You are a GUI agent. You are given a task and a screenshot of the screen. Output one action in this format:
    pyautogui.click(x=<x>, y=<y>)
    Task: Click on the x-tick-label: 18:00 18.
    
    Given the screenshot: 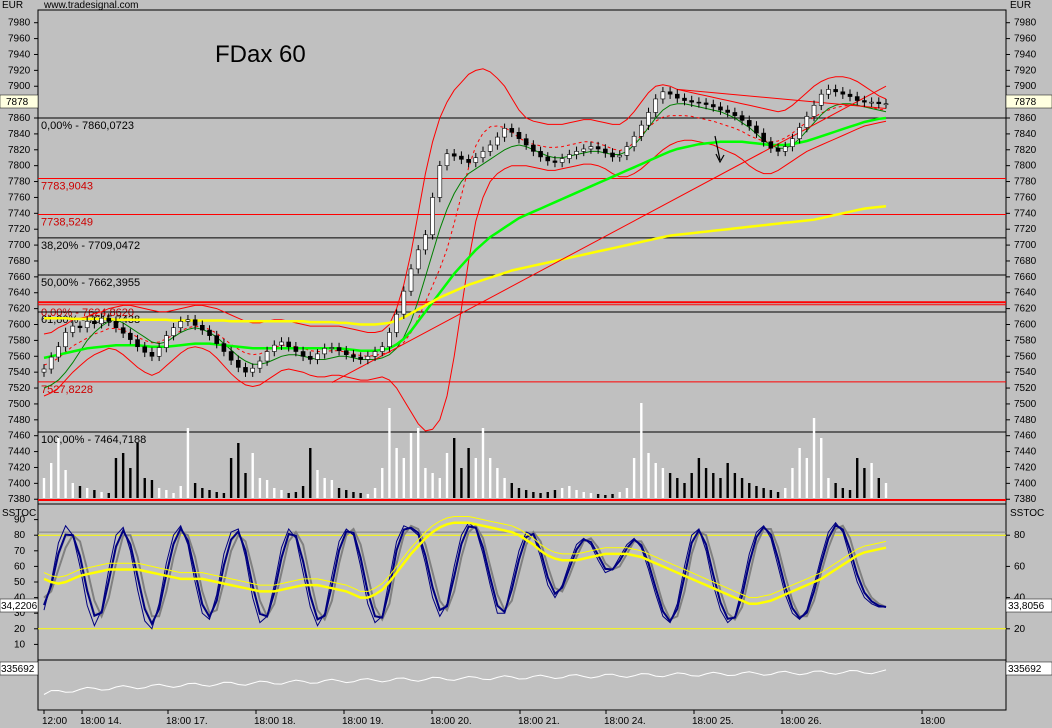 What is the action you would take?
    pyautogui.click(x=275, y=721)
    